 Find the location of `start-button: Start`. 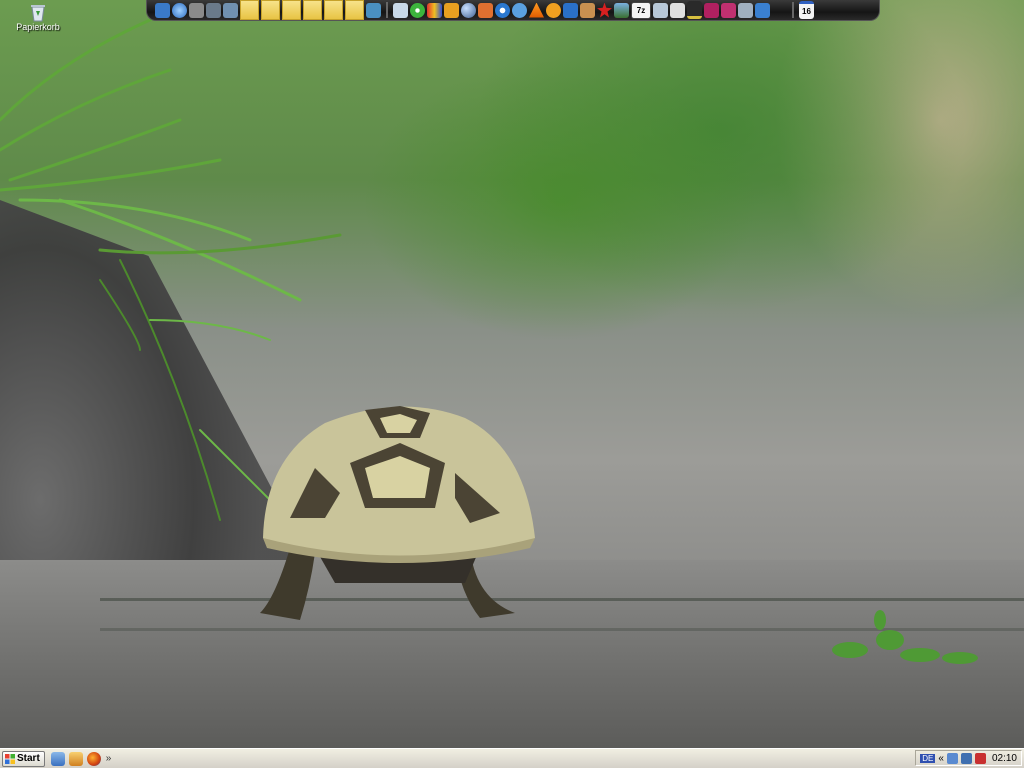

start-button: Start is located at coordinates (23, 758).